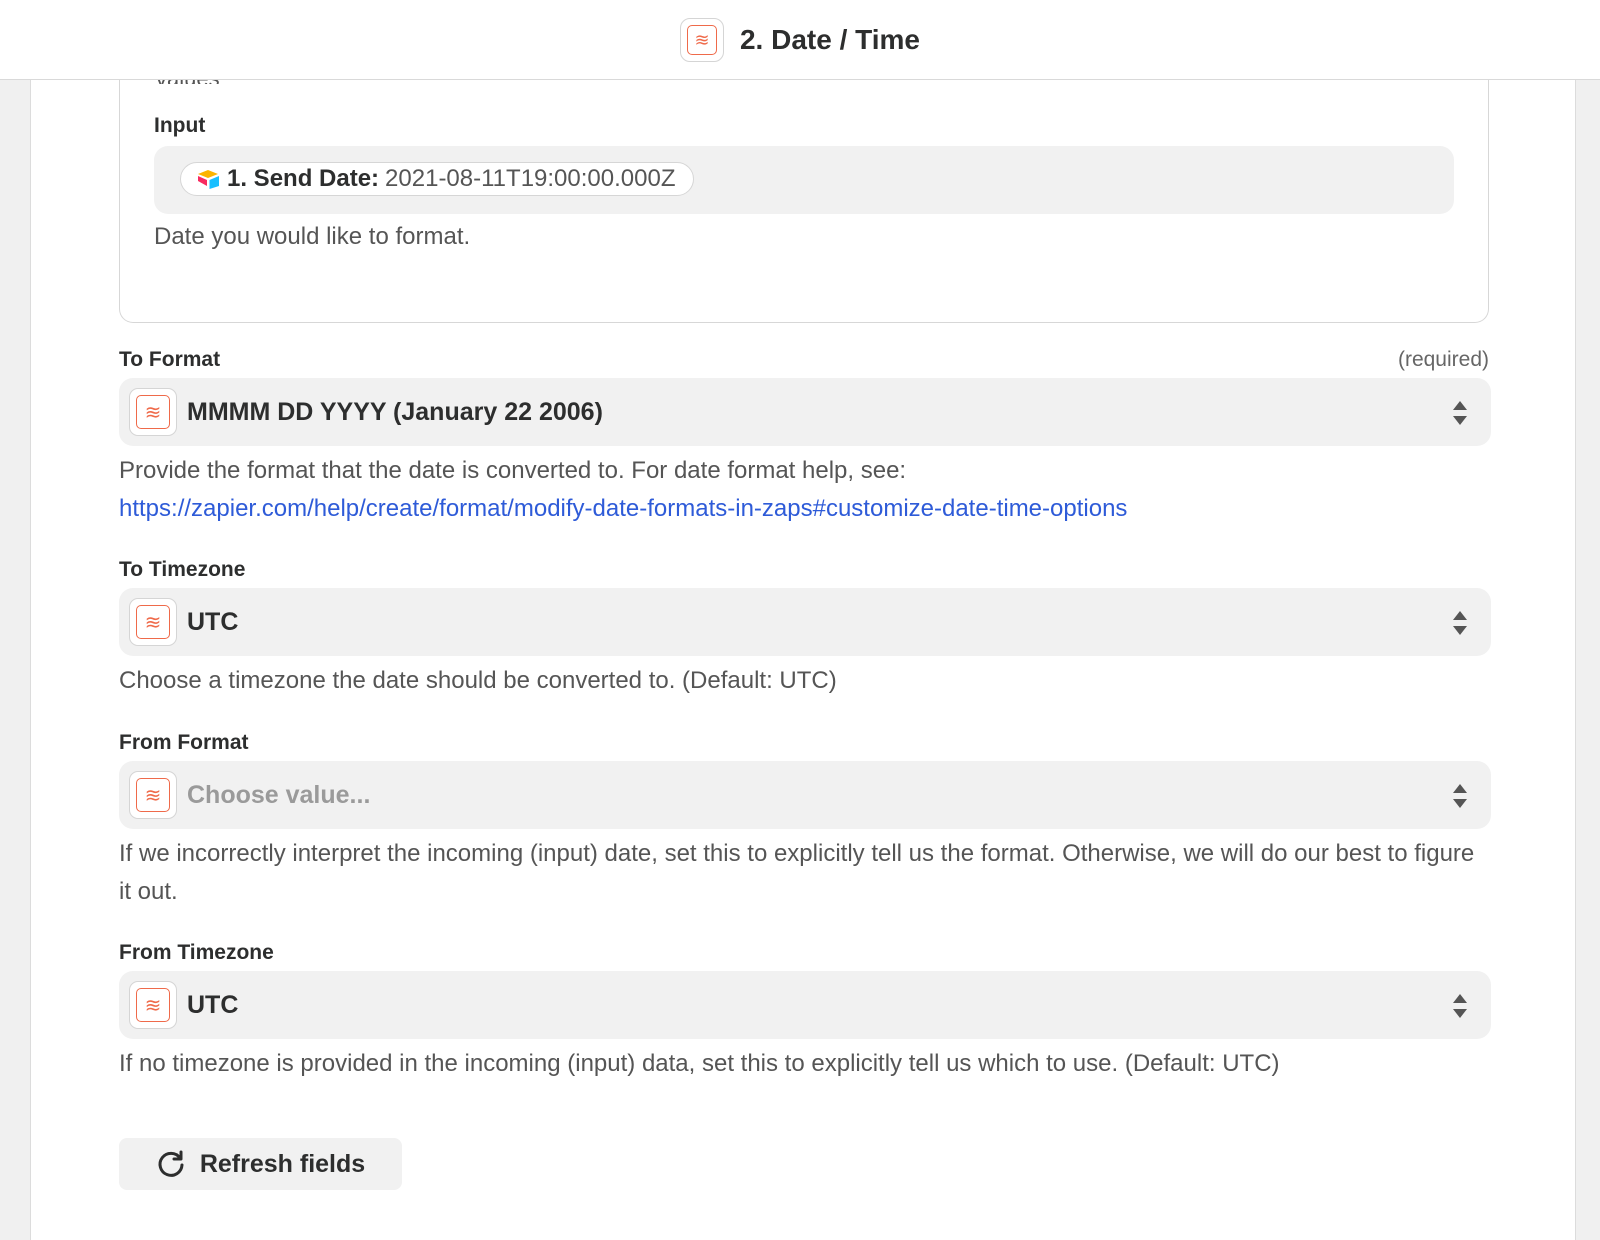 This screenshot has height=1240, width=1600. What do you see at coordinates (180, 125) in the screenshot?
I see `input-label: Input` at bounding box center [180, 125].